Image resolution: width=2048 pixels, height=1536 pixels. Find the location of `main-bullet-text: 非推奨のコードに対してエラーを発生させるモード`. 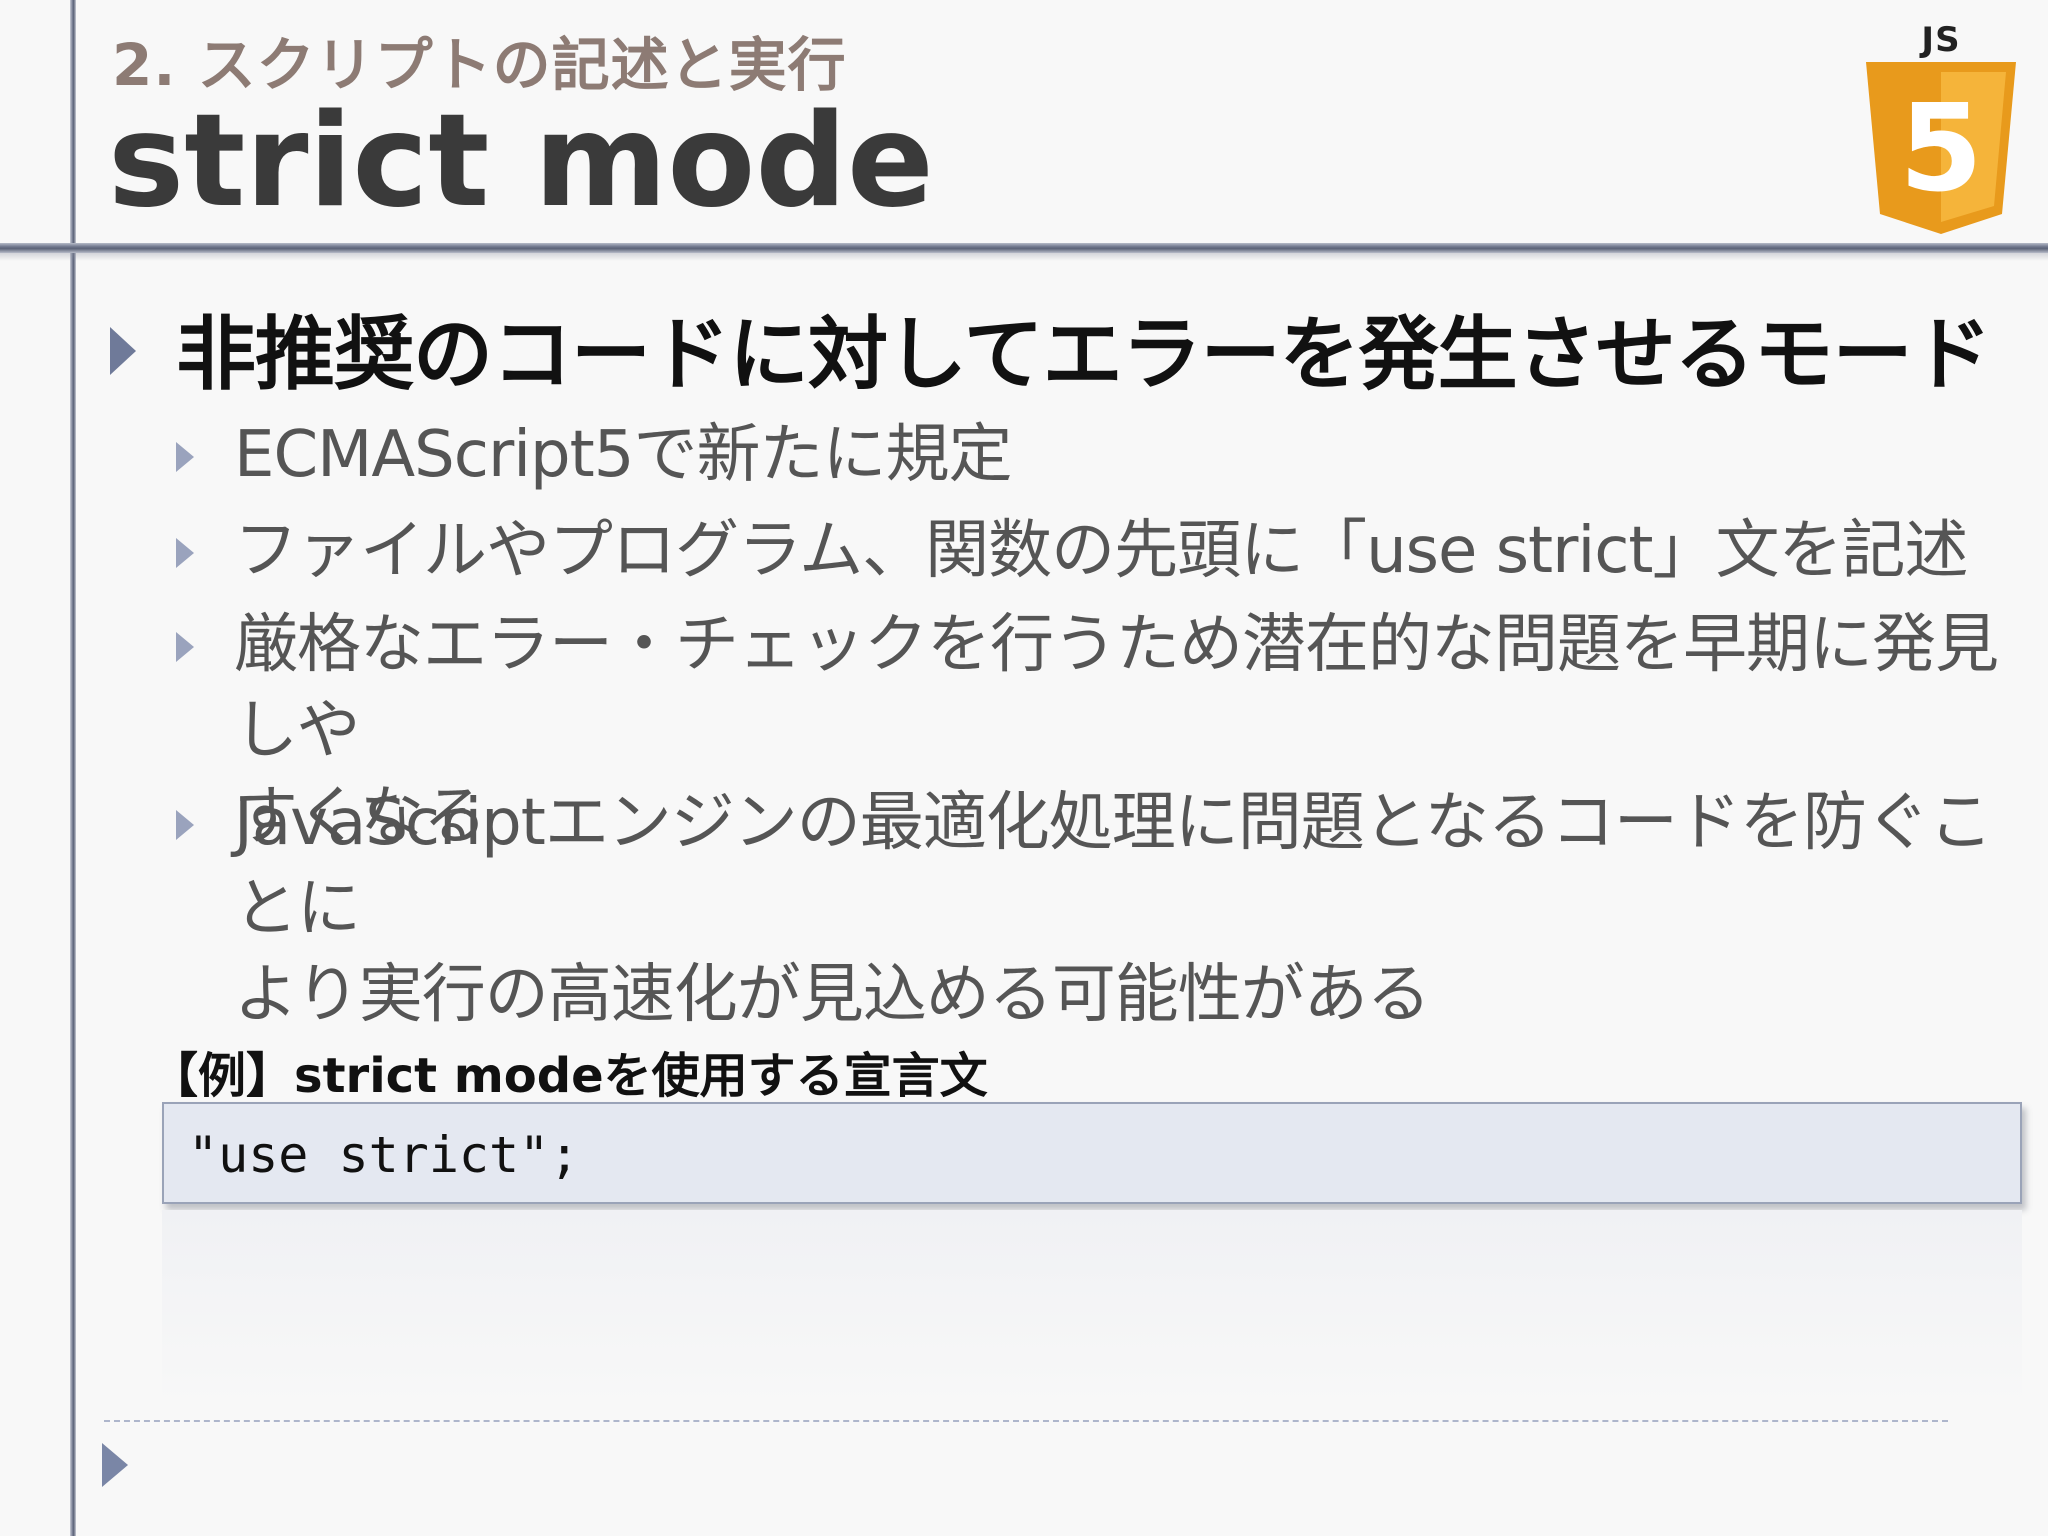

main-bullet-text: 非推奨のコードに対してエラーを発生させるモード is located at coordinates (1084, 354).